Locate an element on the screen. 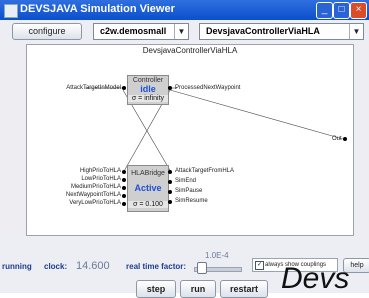 This screenshot has width=369, height=298. hlabridge-name: HLABridge is located at coordinates (148, 173).